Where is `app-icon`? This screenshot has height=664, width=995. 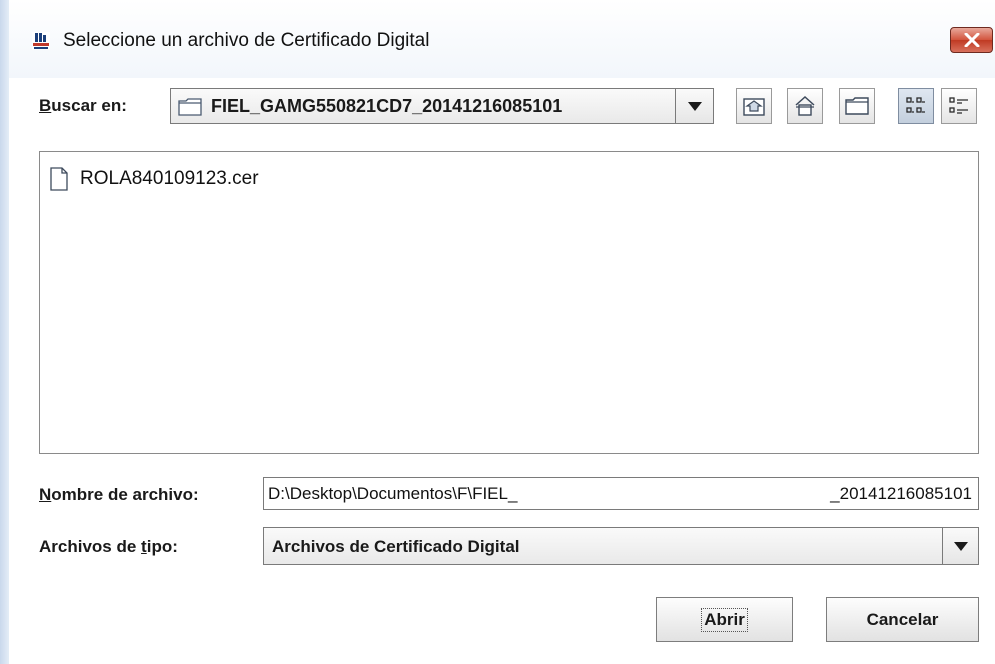
app-icon is located at coordinates (41, 41).